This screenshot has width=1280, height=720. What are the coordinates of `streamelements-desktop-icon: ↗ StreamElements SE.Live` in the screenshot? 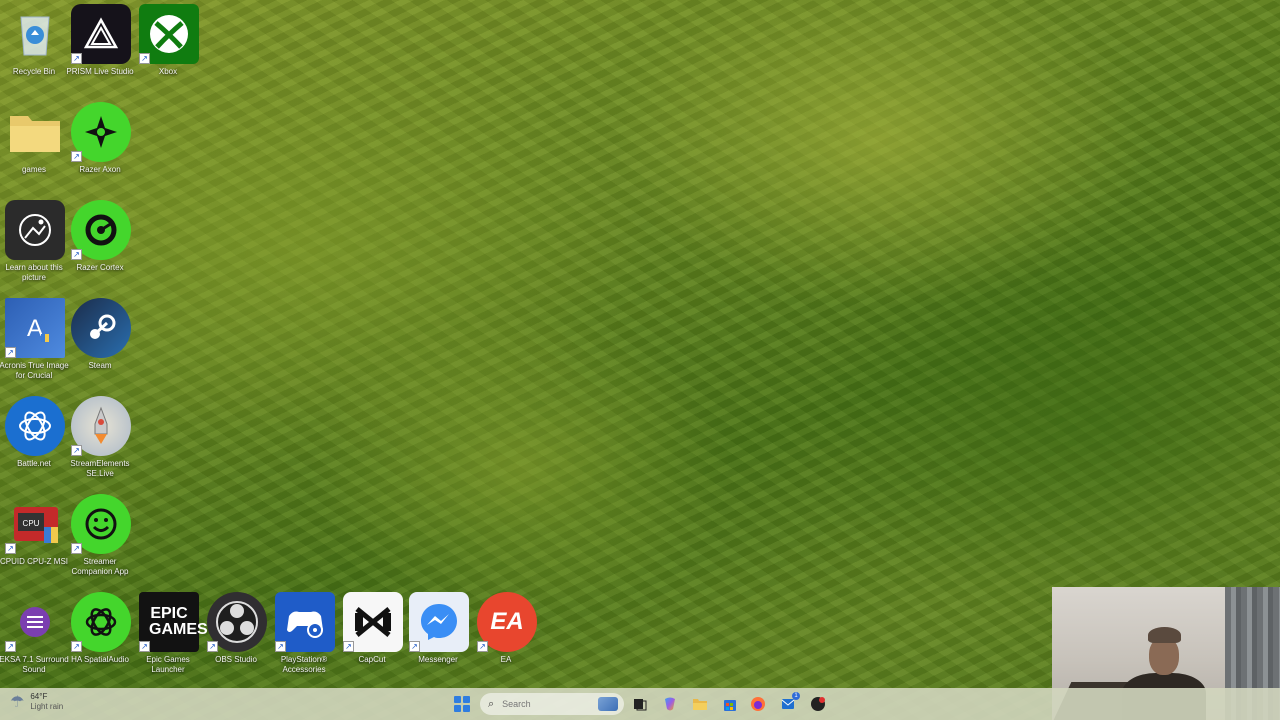 It's located at (101, 444).